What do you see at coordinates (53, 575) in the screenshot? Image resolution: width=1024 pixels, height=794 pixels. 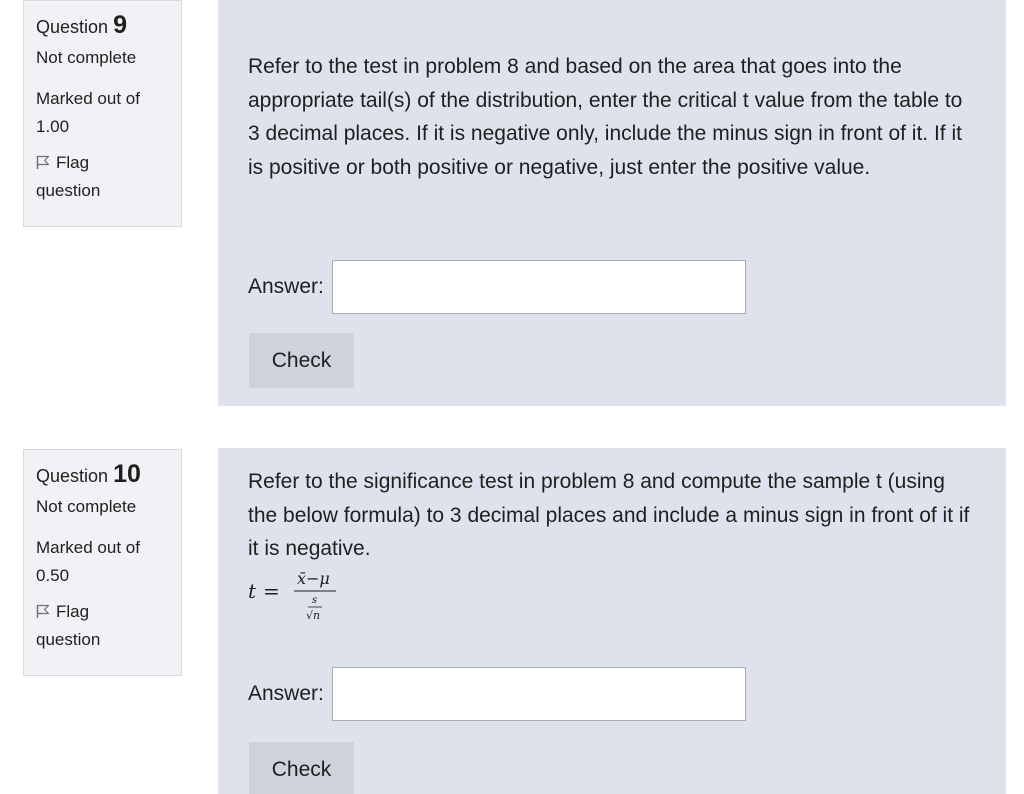 I see `max-mark: 0.50` at bounding box center [53, 575].